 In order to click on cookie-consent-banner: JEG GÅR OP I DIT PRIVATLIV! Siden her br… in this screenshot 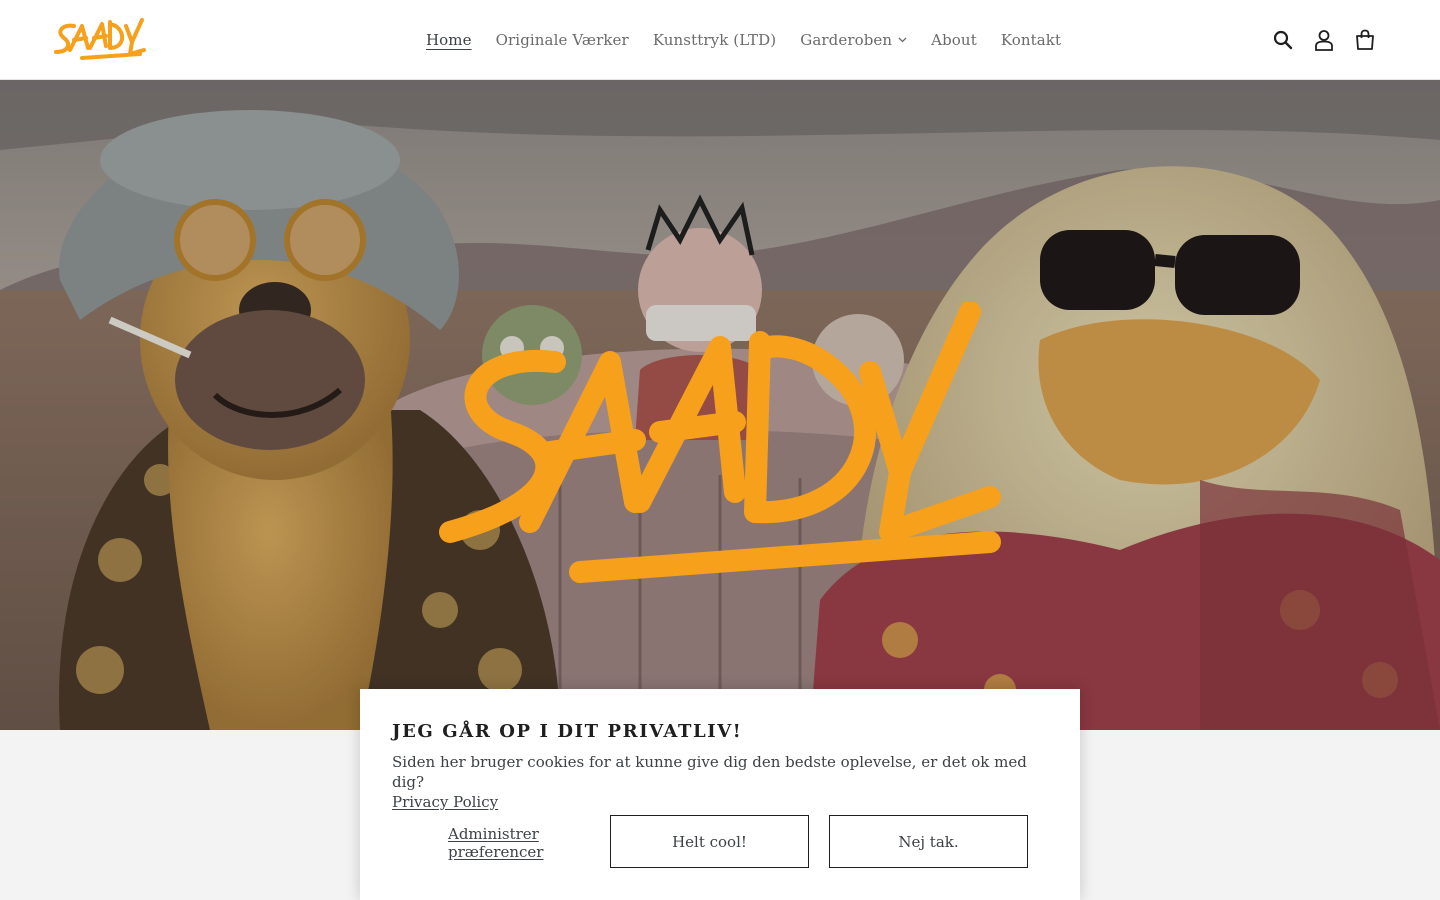, I will do `click(720, 794)`.